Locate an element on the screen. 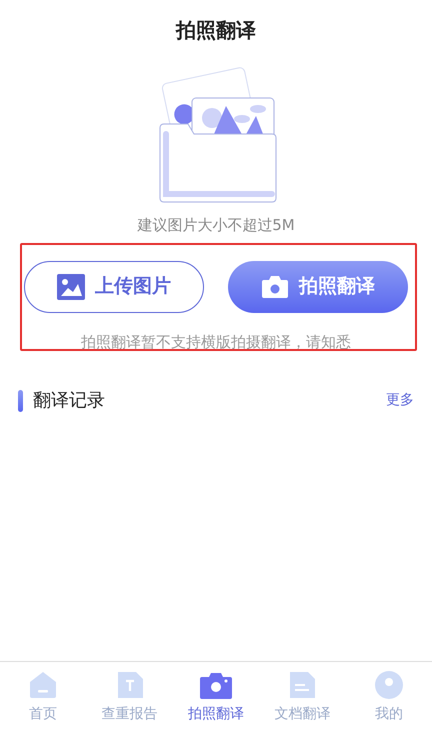 This screenshot has width=432, height=733. take-photo-button: 拍照翻译 is located at coordinates (318, 286).